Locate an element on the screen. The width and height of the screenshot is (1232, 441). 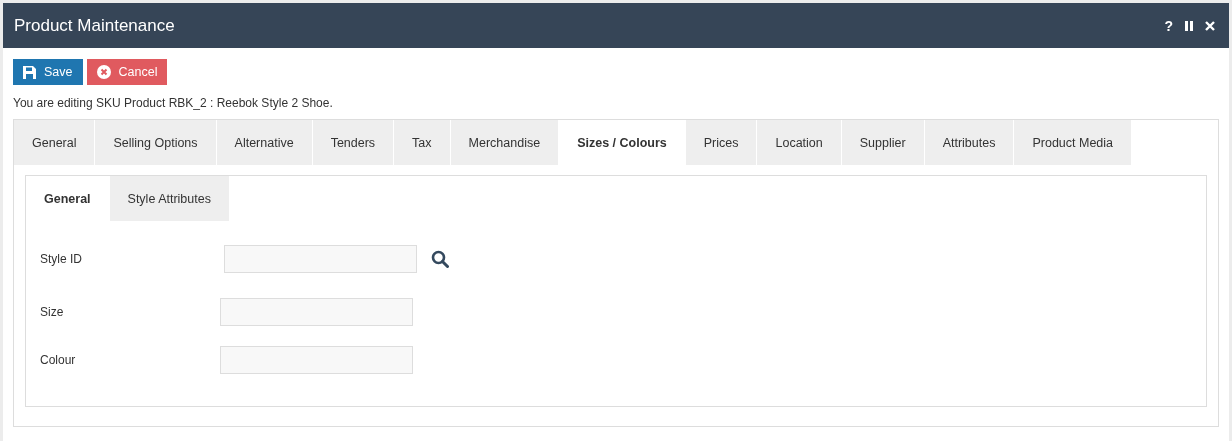
tab: Selling Options is located at coordinates (155, 142).